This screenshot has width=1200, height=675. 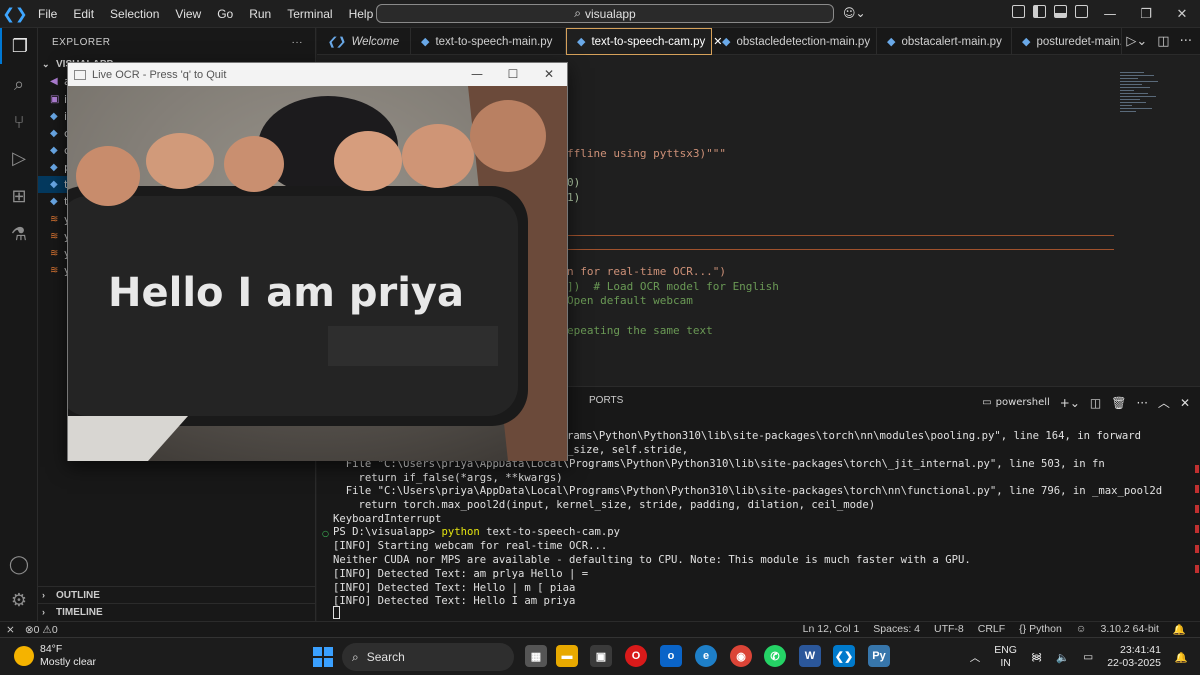 I want to click on account-icon: ◯, so click(x=19, y=564).